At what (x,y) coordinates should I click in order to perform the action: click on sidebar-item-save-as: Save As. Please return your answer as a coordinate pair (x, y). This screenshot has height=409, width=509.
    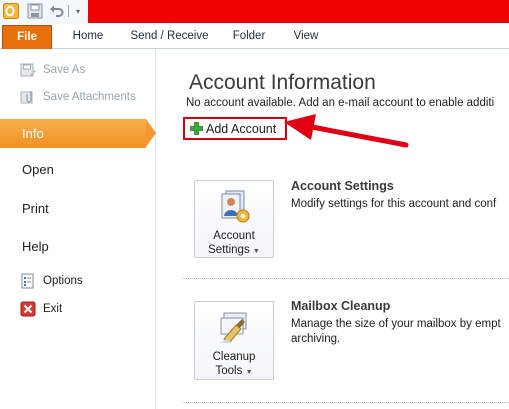
    Looking at the image, I should click on (52, 70).